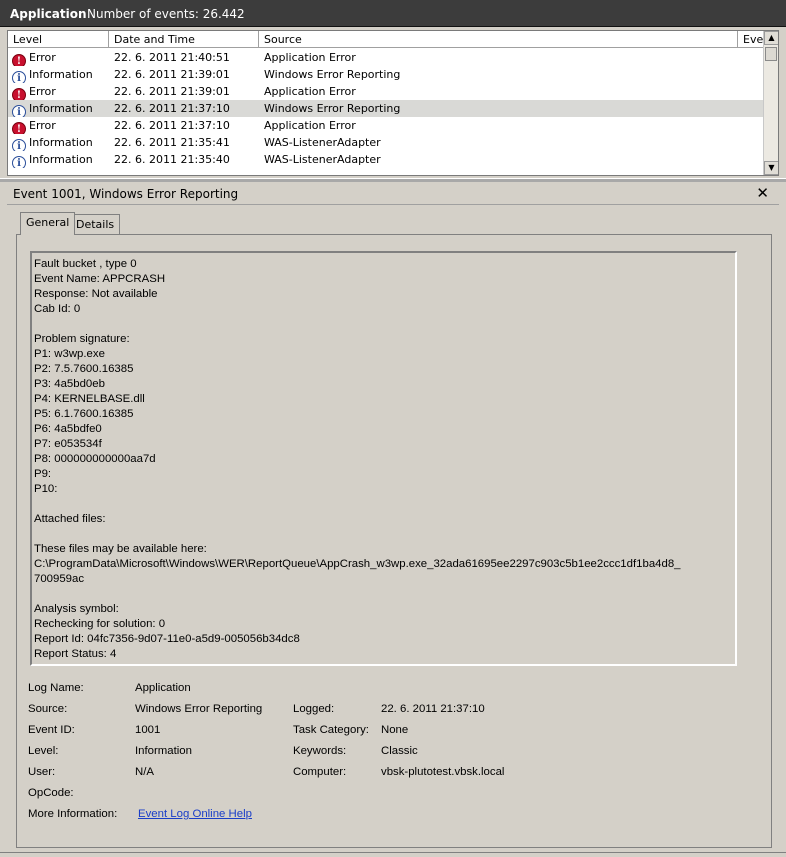  Describe the element at coordinates (73, 814) in the screenshot. I see `more-info-label: More Information:` at that location.